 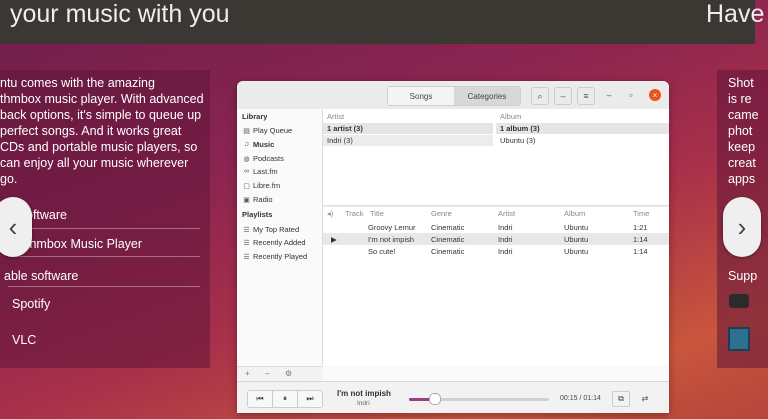 I want to click on sidebar-item-music: ♫ Music, so click(x=258, y=144).